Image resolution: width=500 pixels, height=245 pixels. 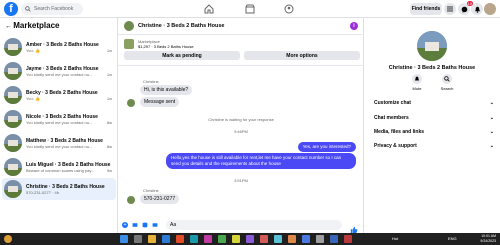 What do you see at coordinates (395, 238) in the screenshot?
I see `weather-text: Hot` at bounding box center [395, 238].